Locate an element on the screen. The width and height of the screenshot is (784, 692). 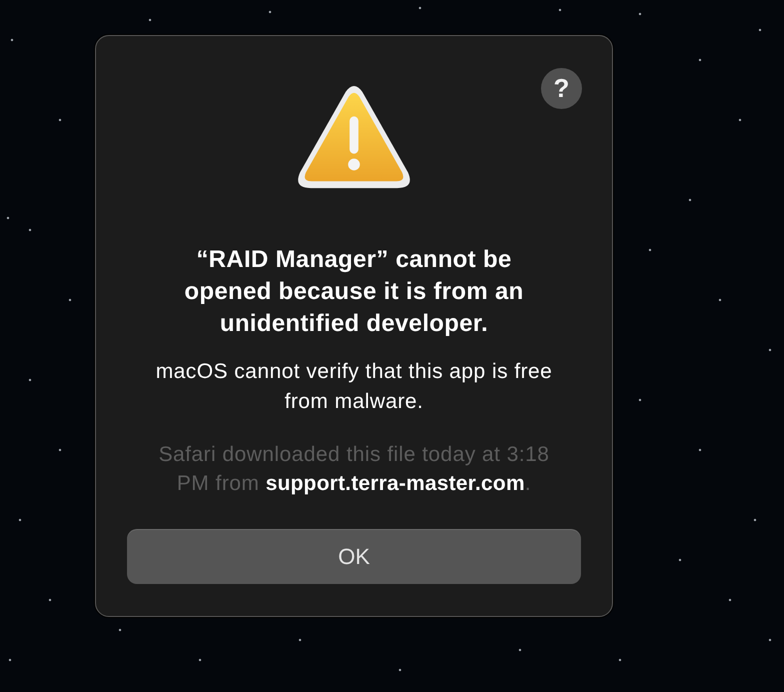
help-button: ? is located at coordinates (561, 88).